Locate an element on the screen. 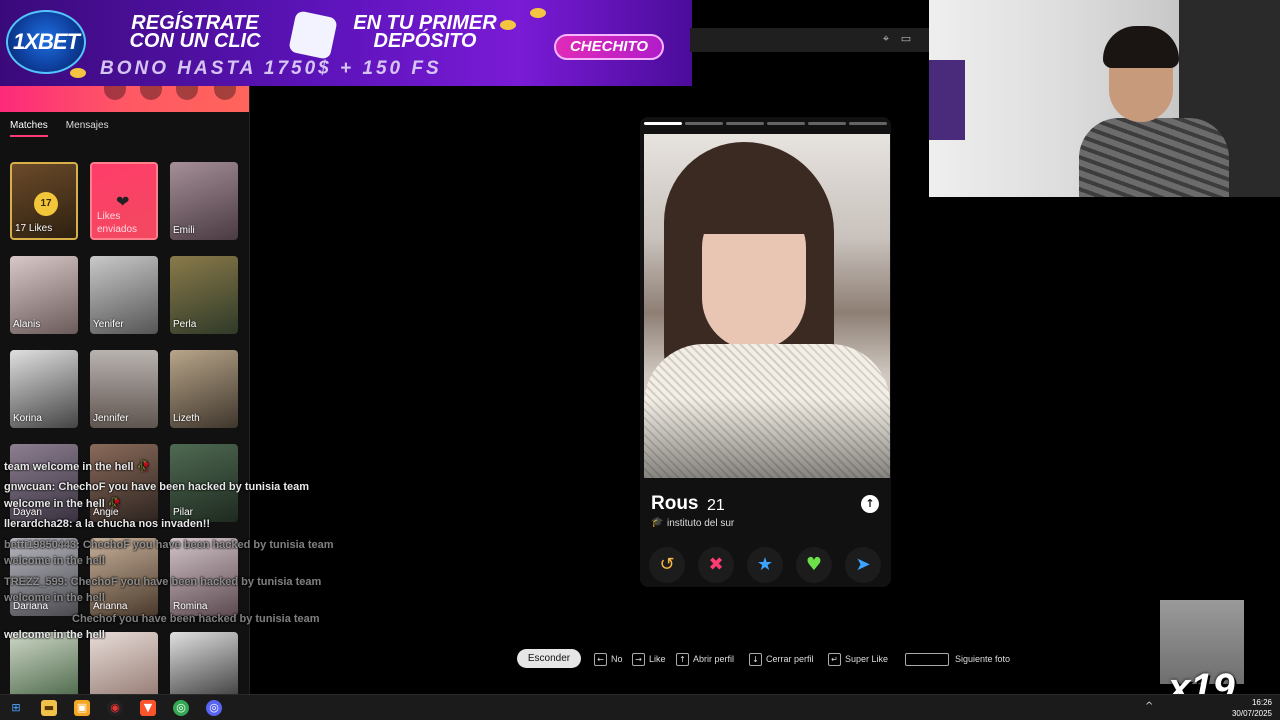 The image size is (1280, 720). hint-label: No is located at coordinates (617, 659).